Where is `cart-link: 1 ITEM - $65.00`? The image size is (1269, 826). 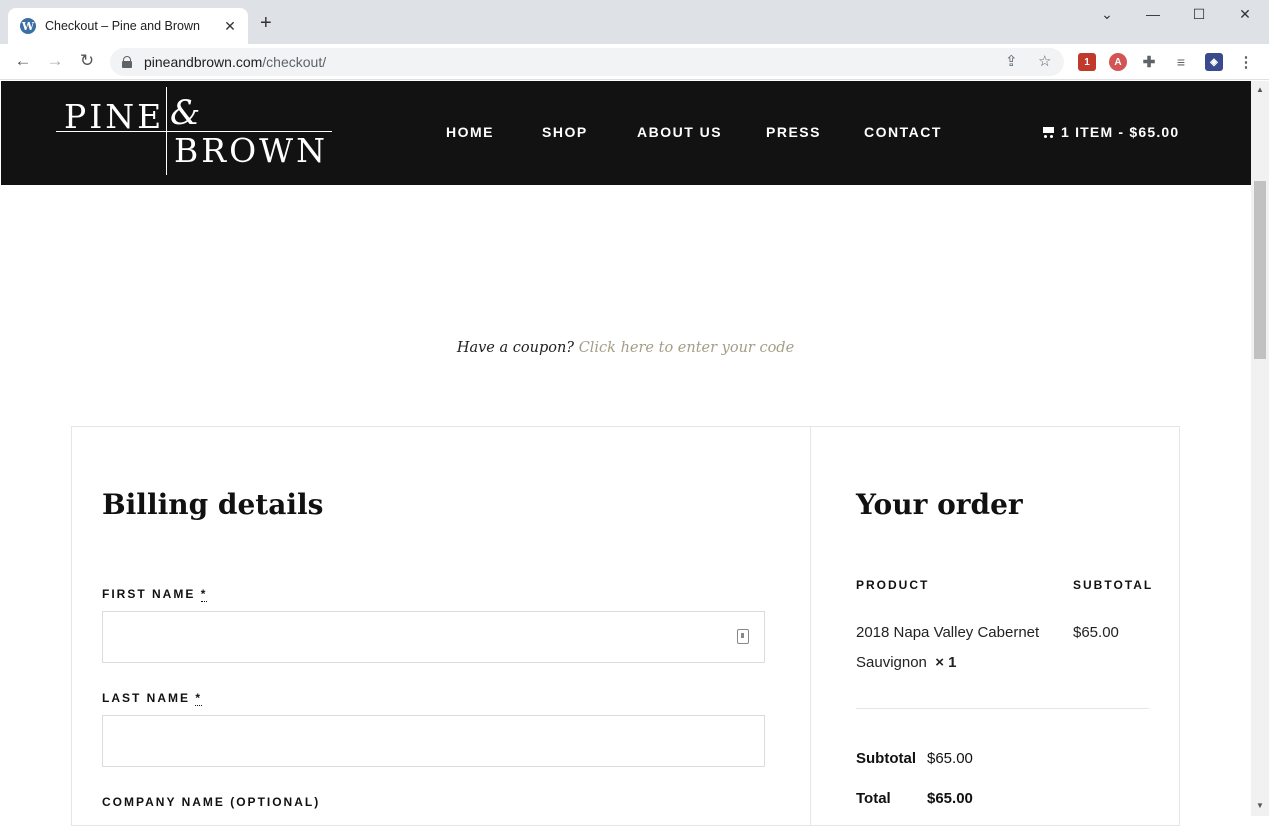 cart-link: 1 ITEM - $65.00 is located at coordinates (1110, 132).